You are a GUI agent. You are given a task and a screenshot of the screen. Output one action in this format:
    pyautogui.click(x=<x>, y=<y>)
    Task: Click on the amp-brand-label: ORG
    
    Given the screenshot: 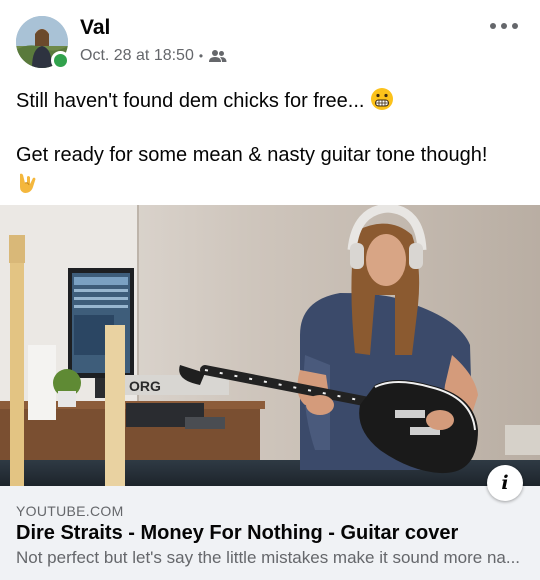 What is the action you would take?
    pyautogui.click(x=145, y=386)
    